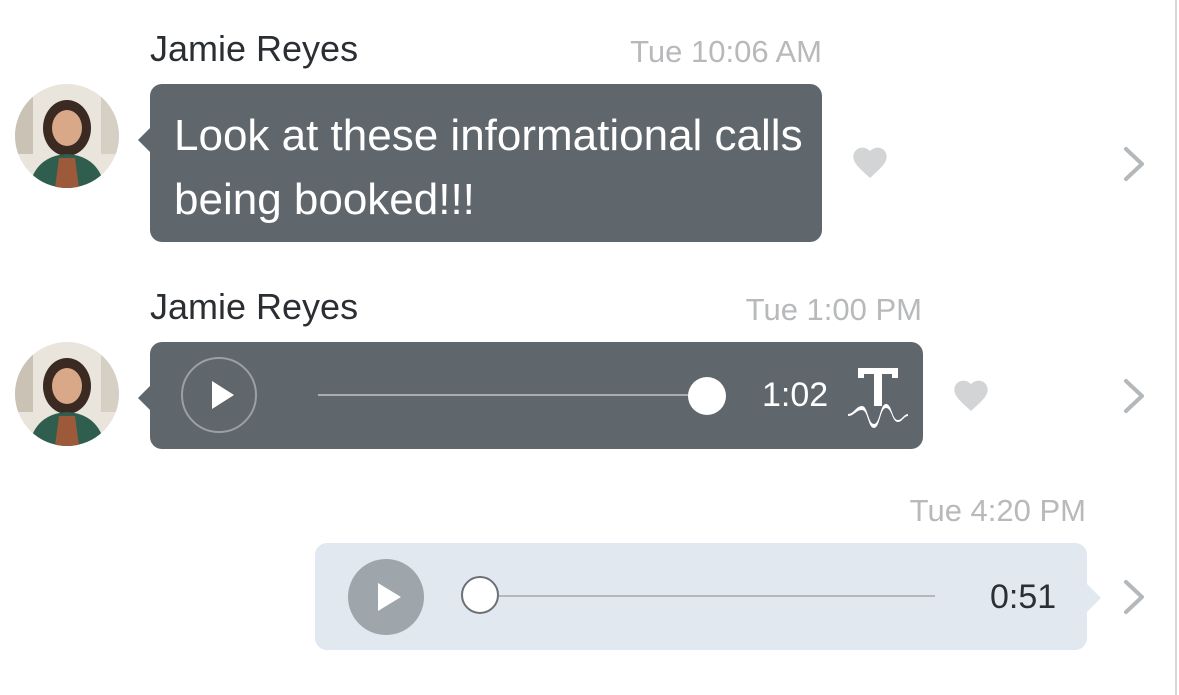 The height and width of the screenshot is (695, 1179). I want to click on audio-duration: 0:51, so click(1023, 597).